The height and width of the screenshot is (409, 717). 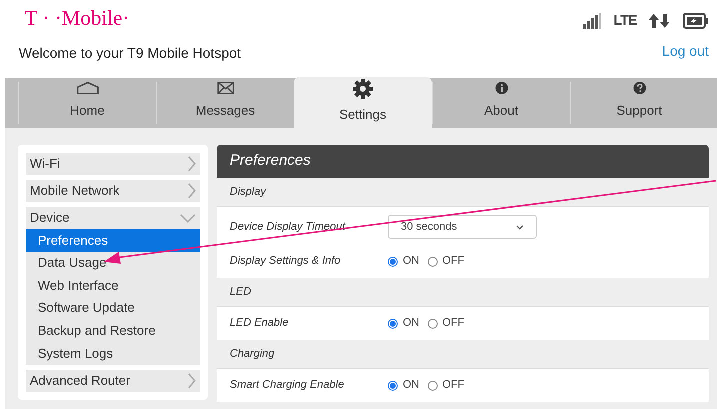 What do you see at coordinates (113, 218) in the screenshot?
I see `sidebar-item: Device` at bounding box center [113, 218].